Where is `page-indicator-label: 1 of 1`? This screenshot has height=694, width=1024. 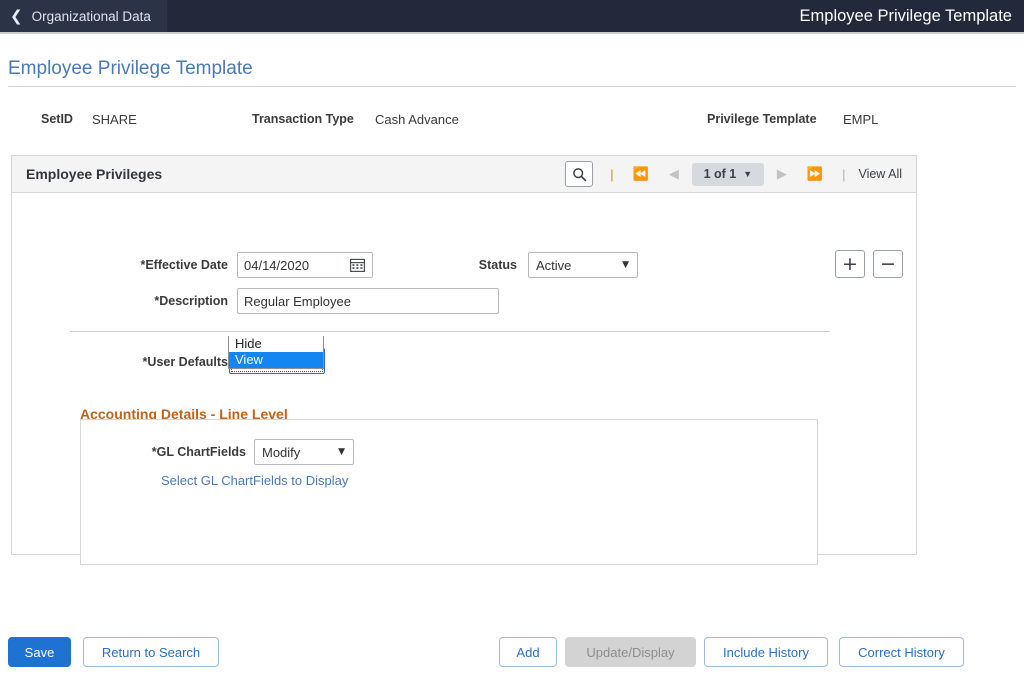 page-indicator-label: 1 of 1 is located at coordinates (720, 174).